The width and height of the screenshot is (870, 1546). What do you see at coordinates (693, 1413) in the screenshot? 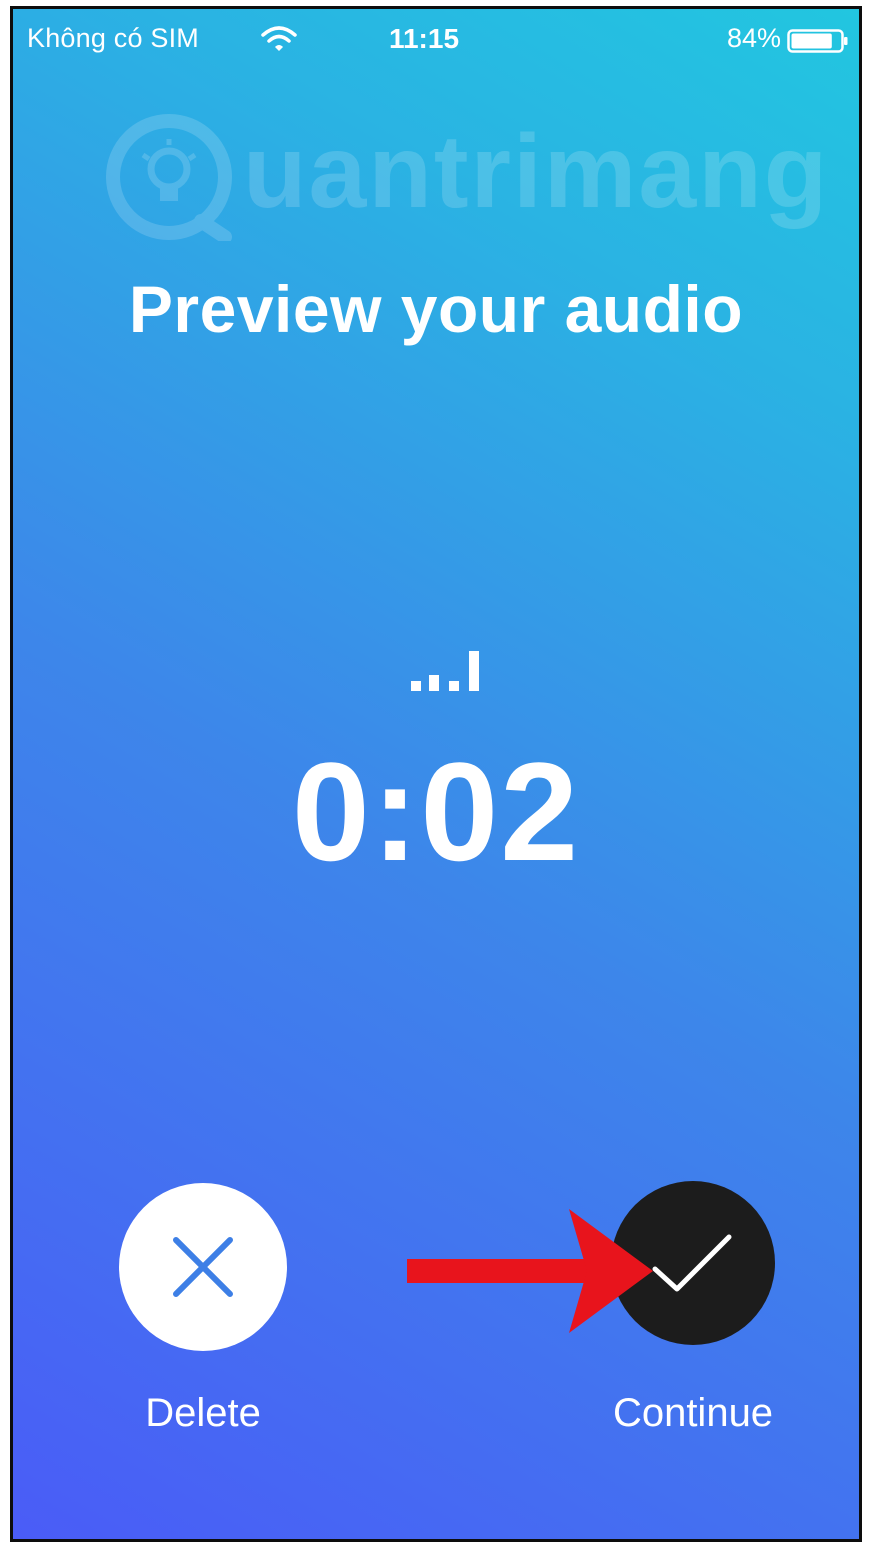
I see `continue-label: Continue` at bounding box center [693, 1413].